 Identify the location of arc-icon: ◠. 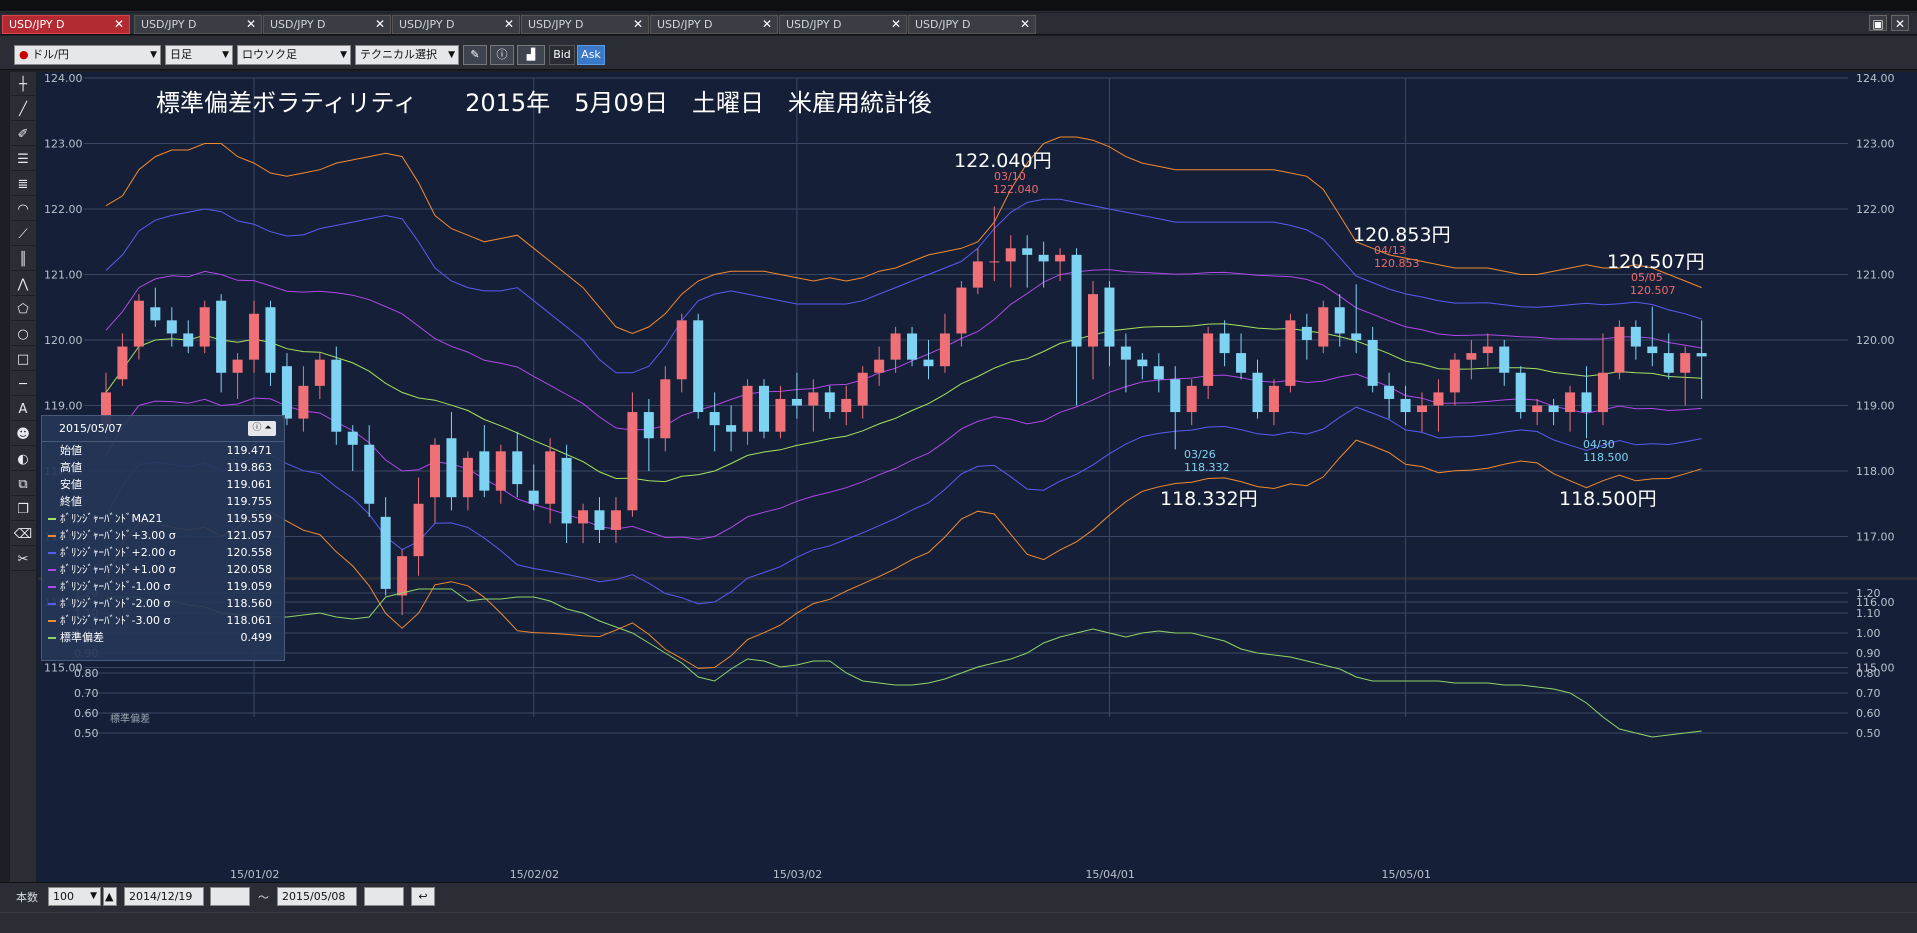
(23, 209).